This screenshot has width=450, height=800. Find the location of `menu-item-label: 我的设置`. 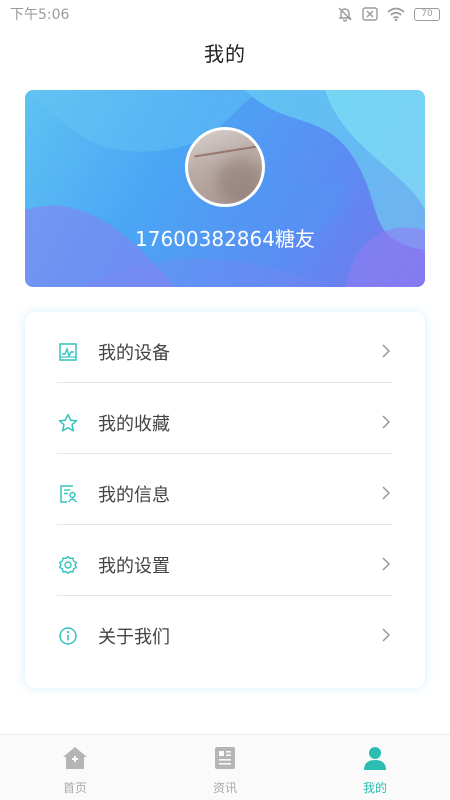

menu-item-label: 我的设置 is located at coordinates (134, 566).